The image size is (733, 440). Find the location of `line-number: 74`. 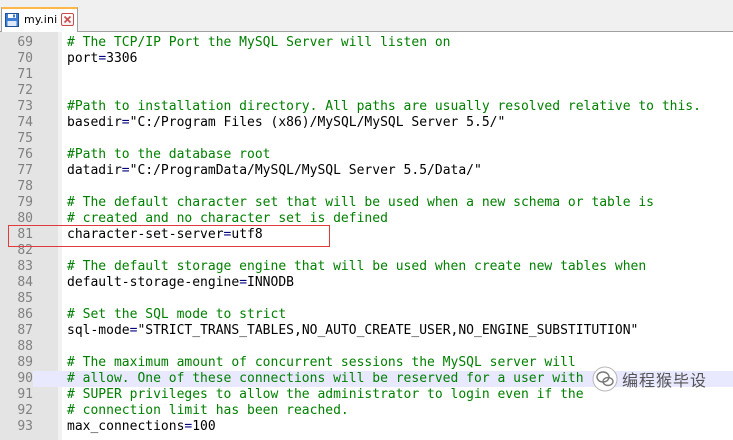

line-number: 74 is located at coordinates (16, 123).